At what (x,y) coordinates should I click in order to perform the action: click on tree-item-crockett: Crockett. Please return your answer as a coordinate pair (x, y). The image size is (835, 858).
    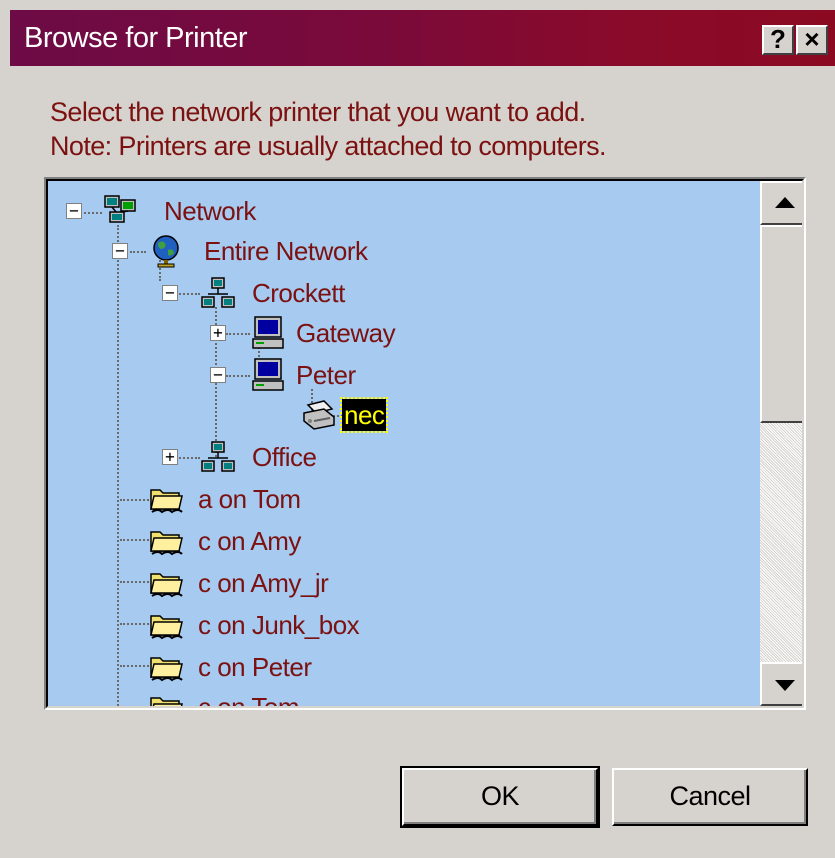
    Looking at the image, I should click on (298, 293).